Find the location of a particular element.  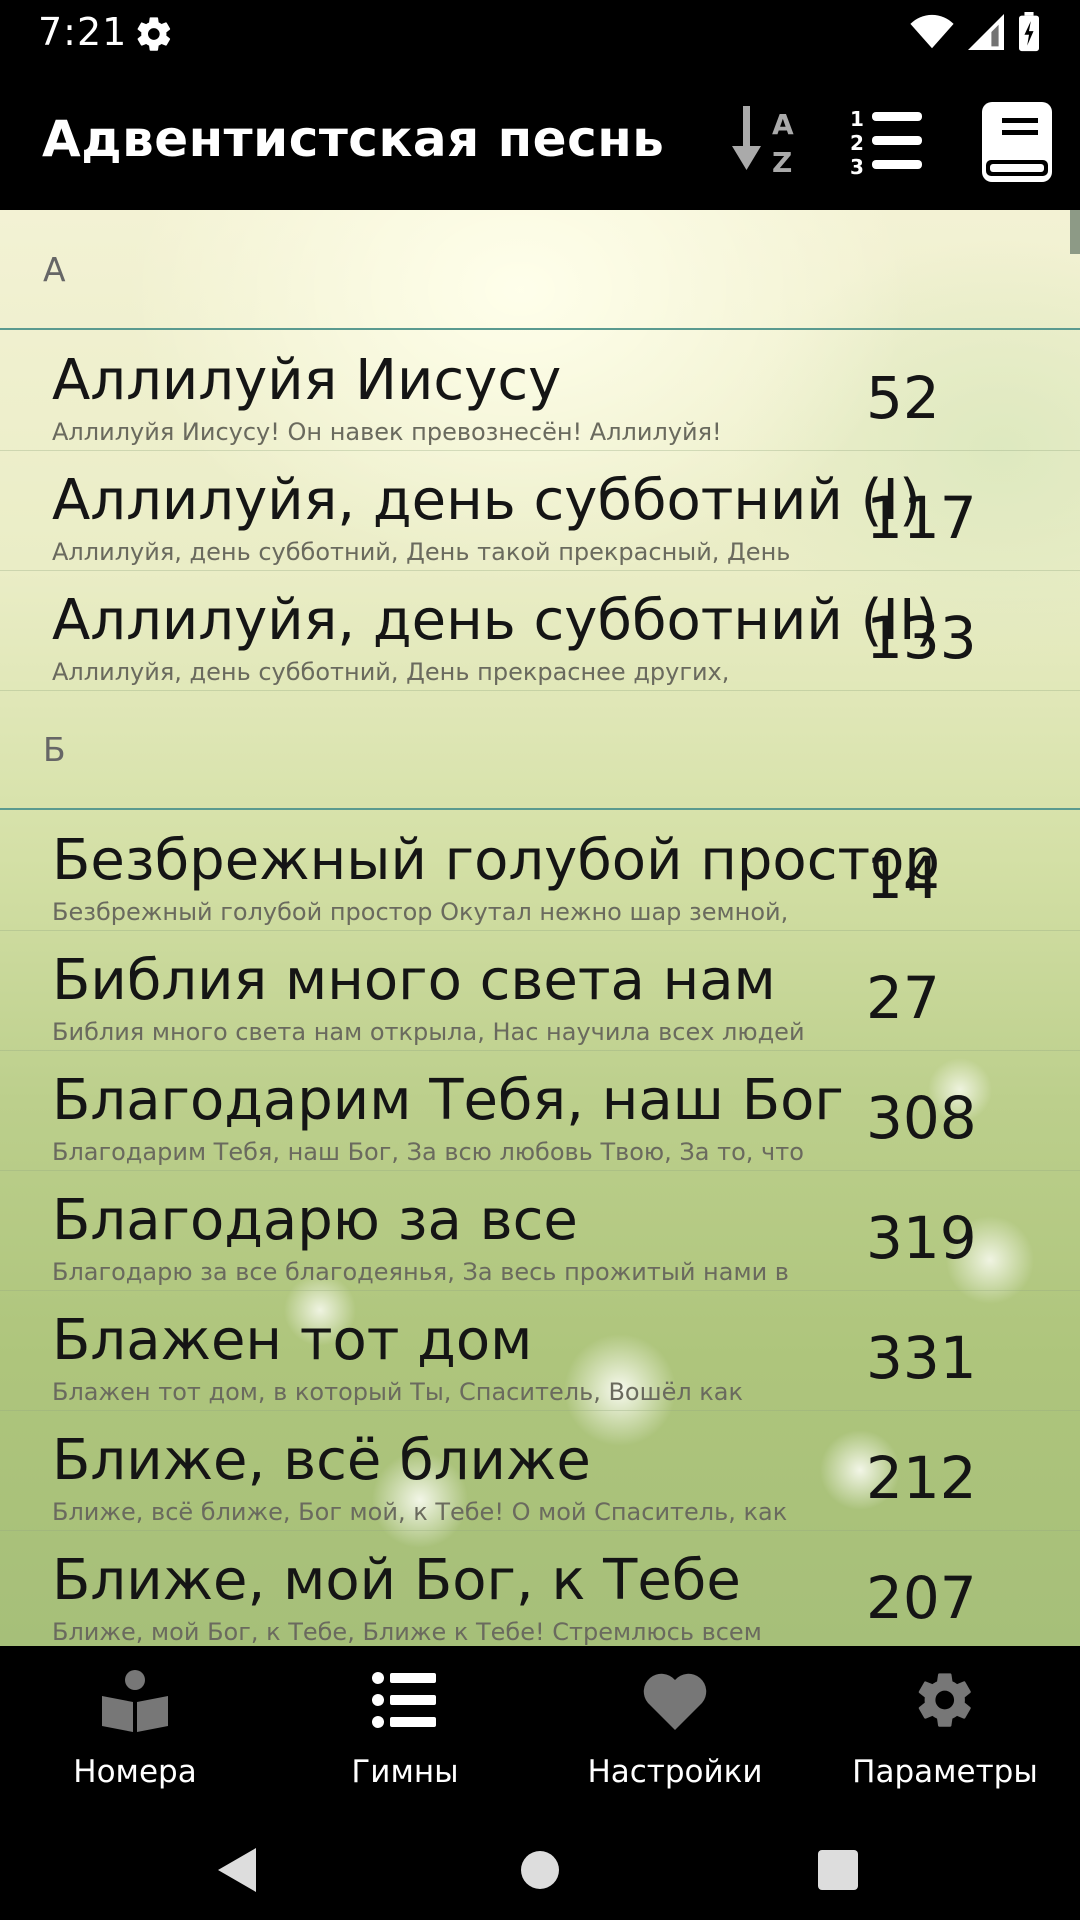

section-header-a: А is located at coordinates (540, 270).